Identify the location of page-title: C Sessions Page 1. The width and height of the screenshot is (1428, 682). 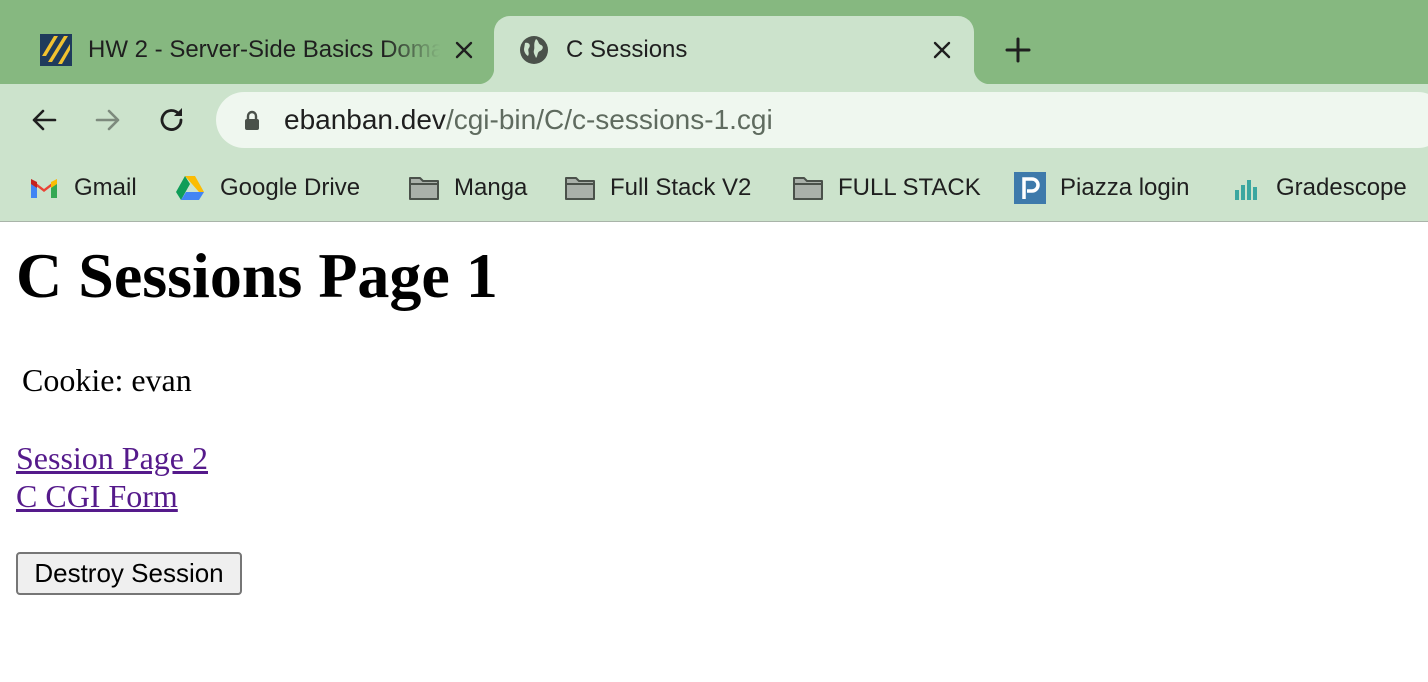
(257, 275).